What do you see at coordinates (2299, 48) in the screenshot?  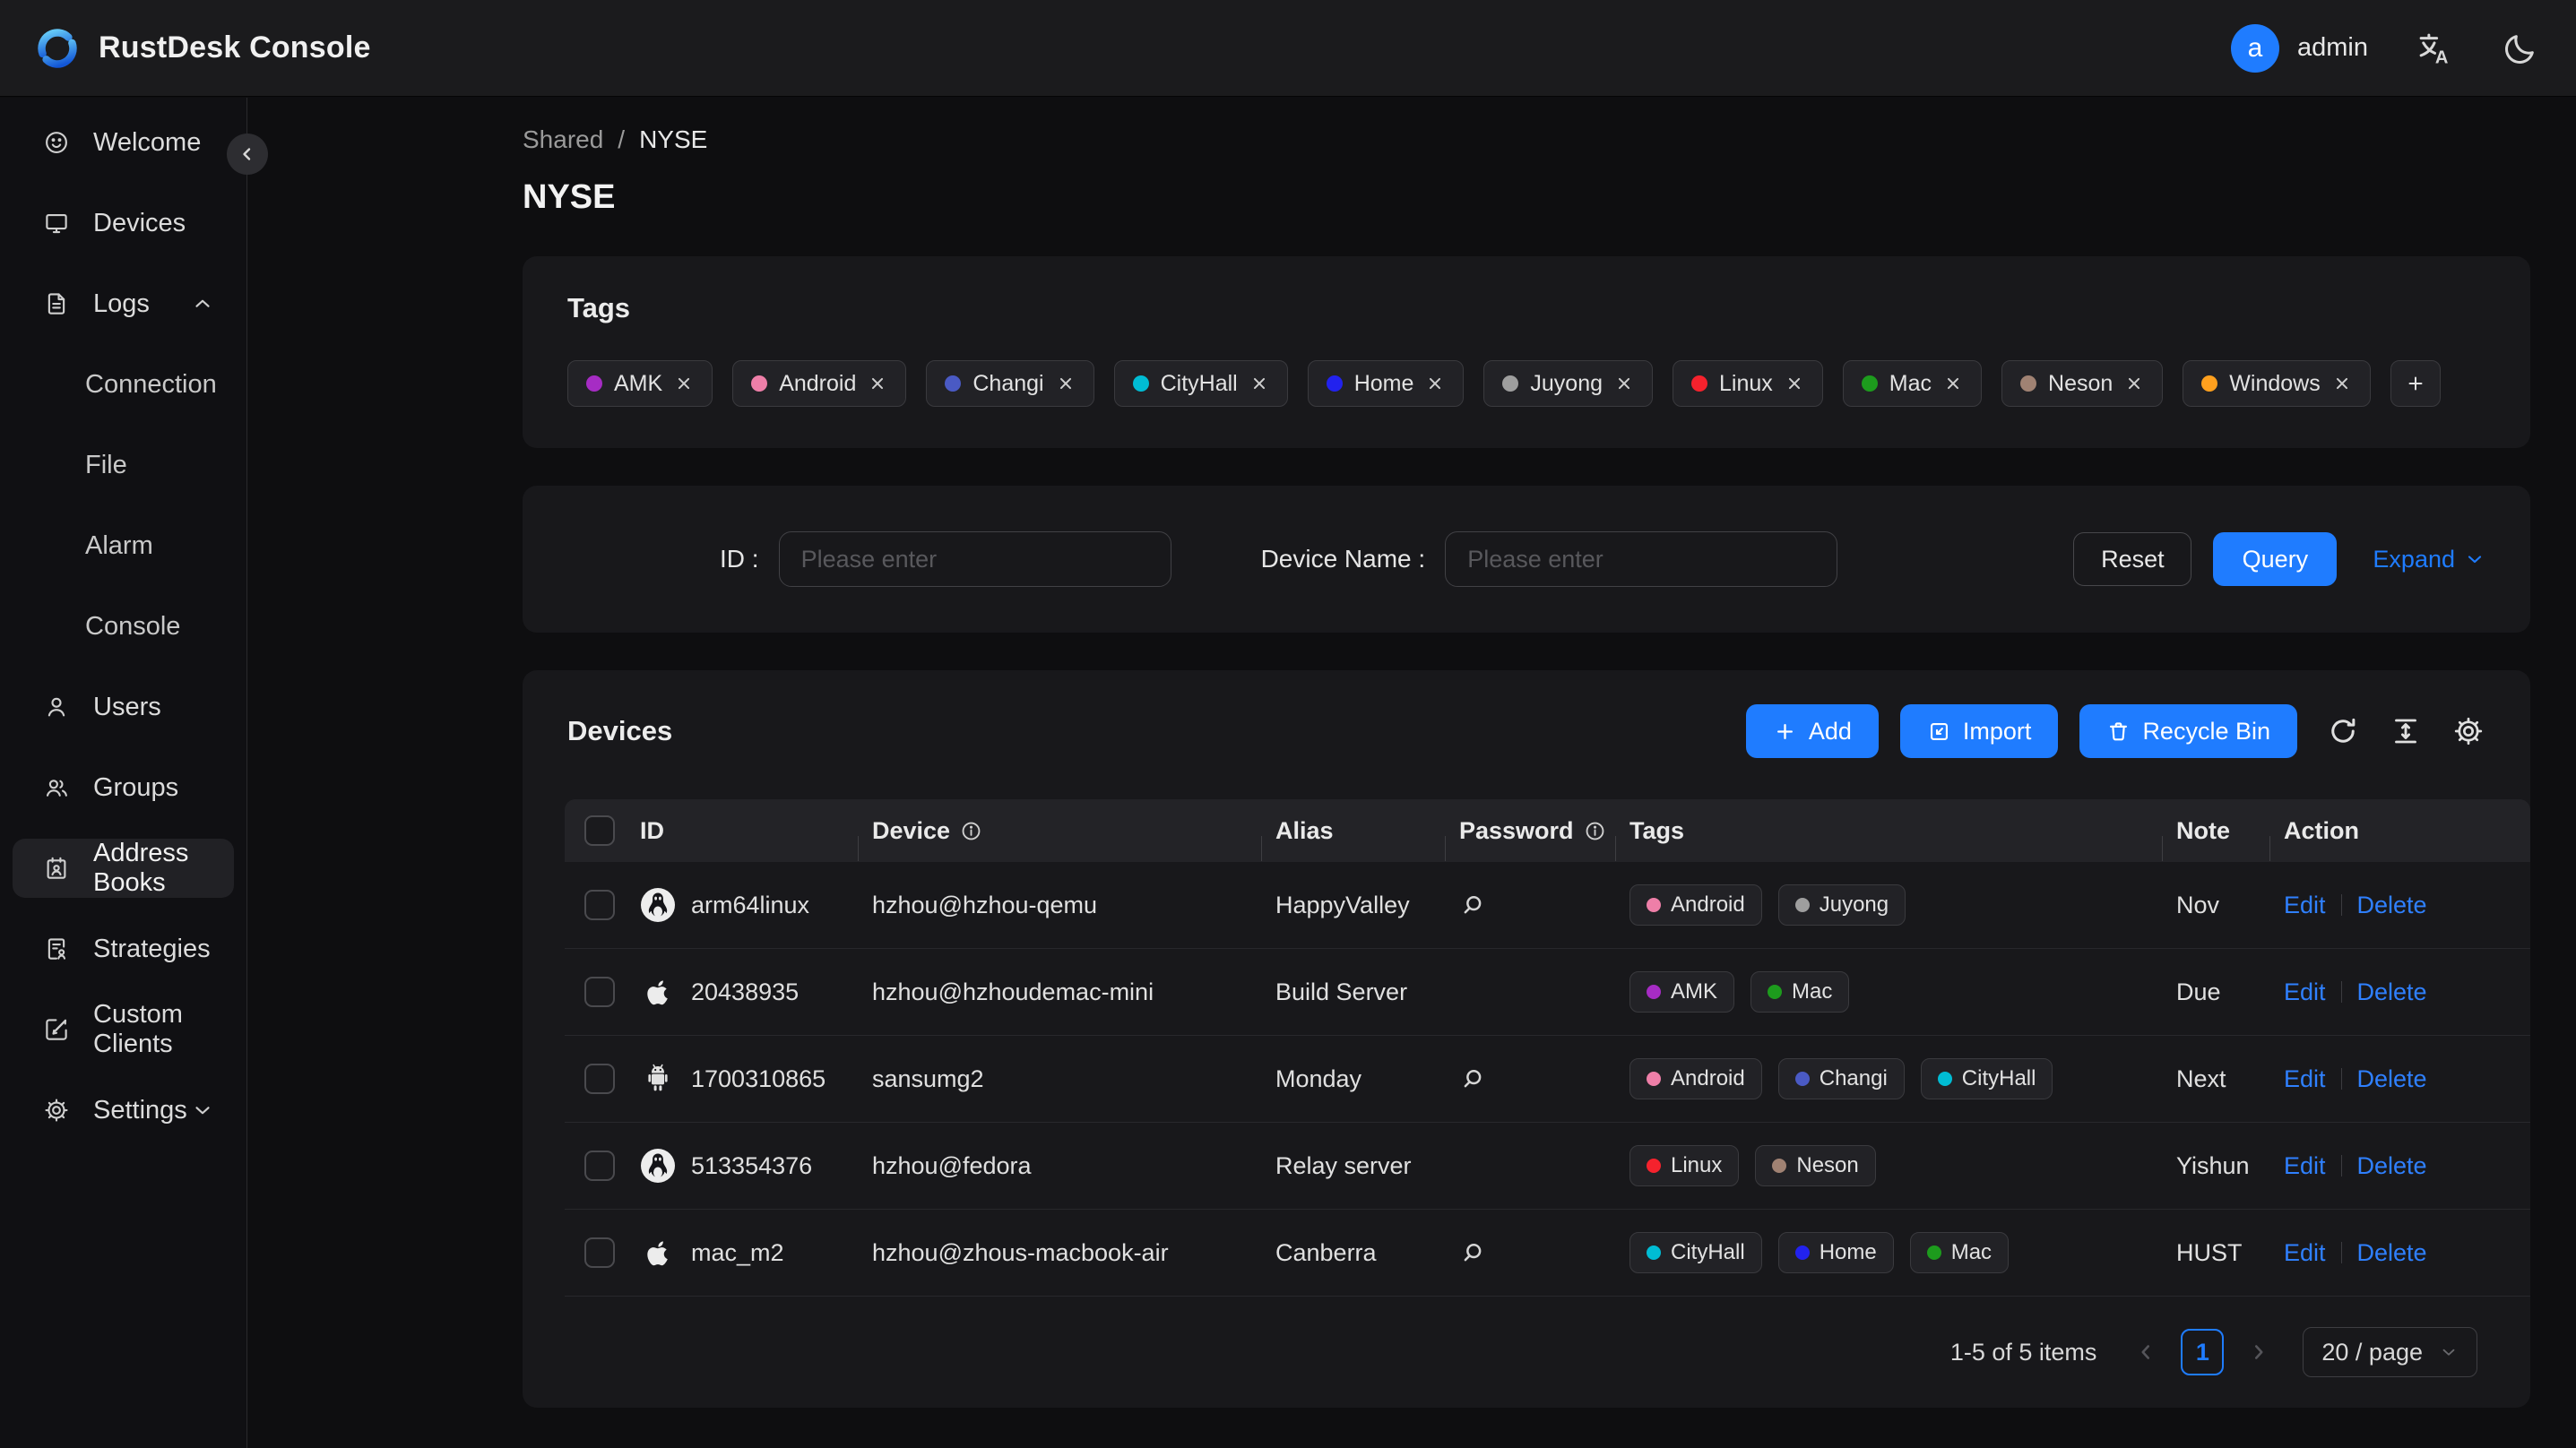 I see `user-menu: a admin` at bounding box center [2299, 48].